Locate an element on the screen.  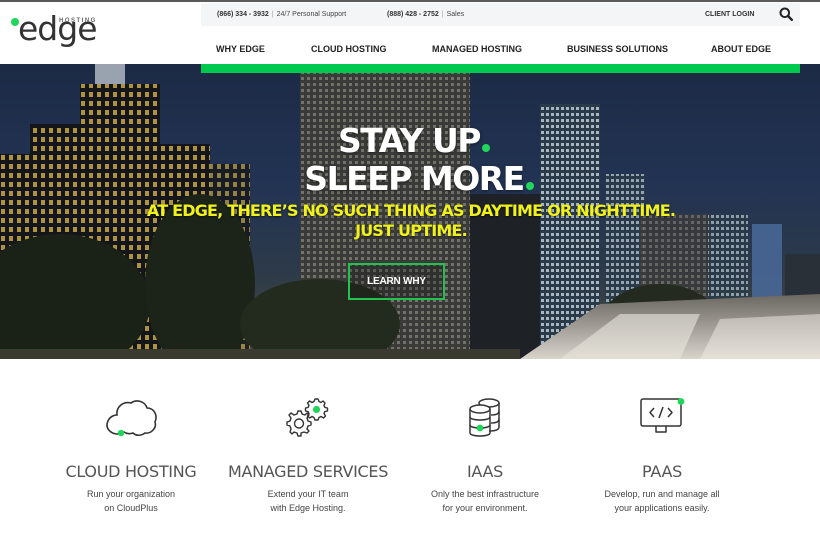
sales-contact: (888) 428 - 2752 | Sales is located at coordinates (425, 14).